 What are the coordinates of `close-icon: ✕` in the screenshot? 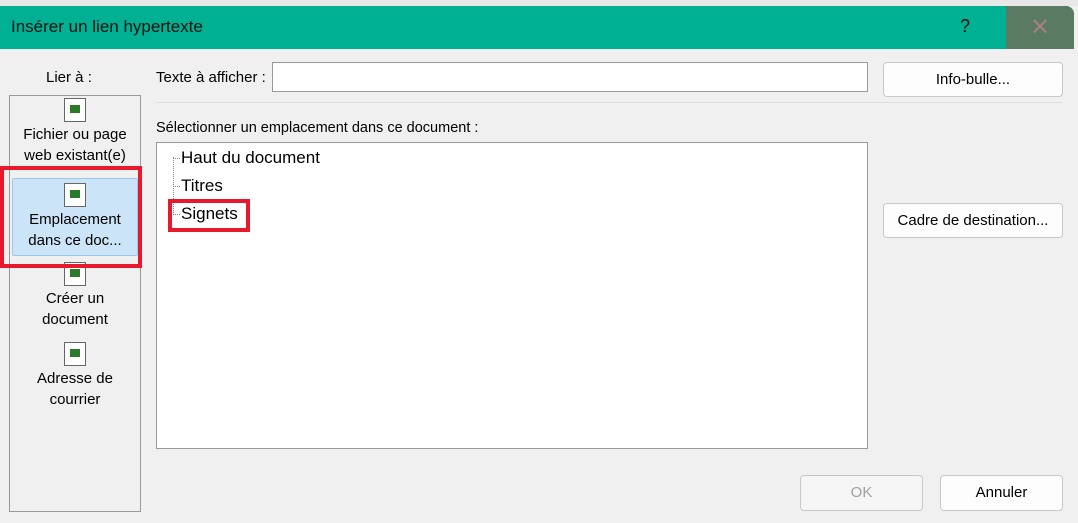 It's located at (1040, 27).